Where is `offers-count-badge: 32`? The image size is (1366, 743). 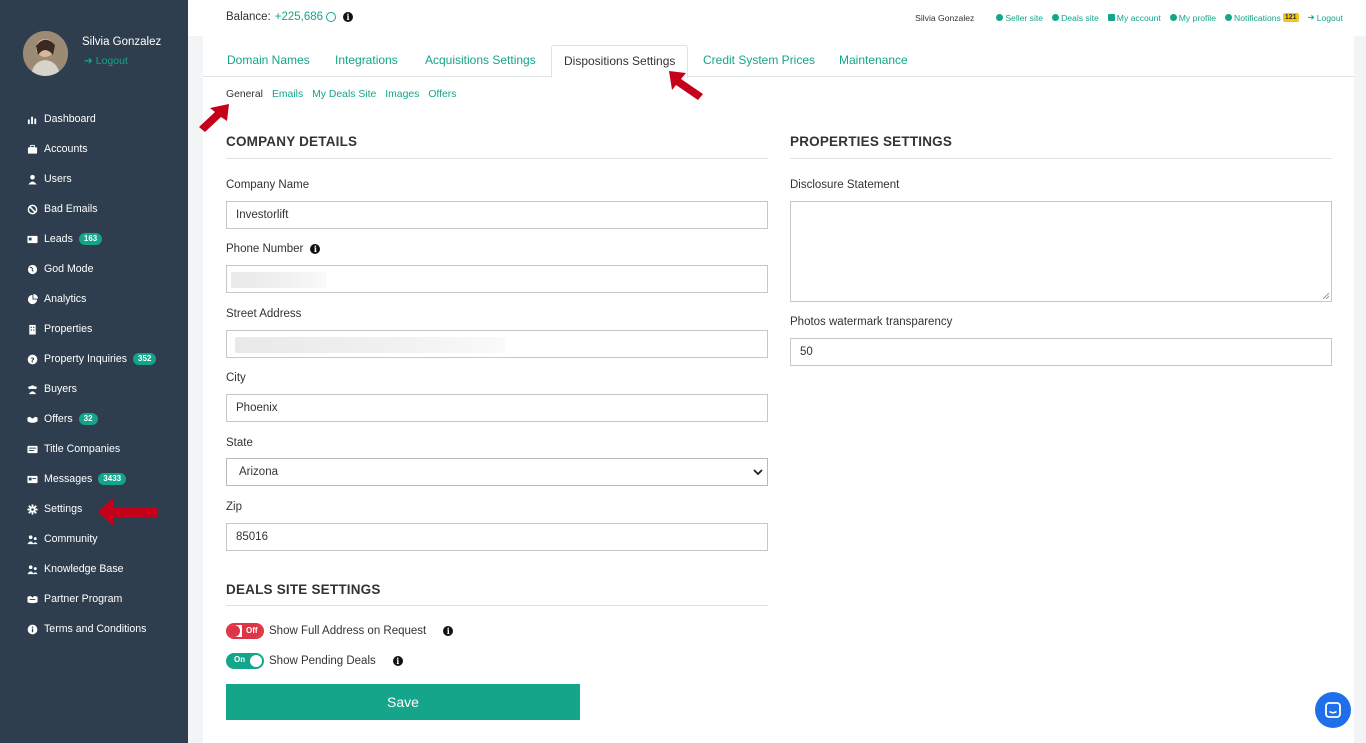
offers-count-badge: 32 is located at coordinates (88, 419).